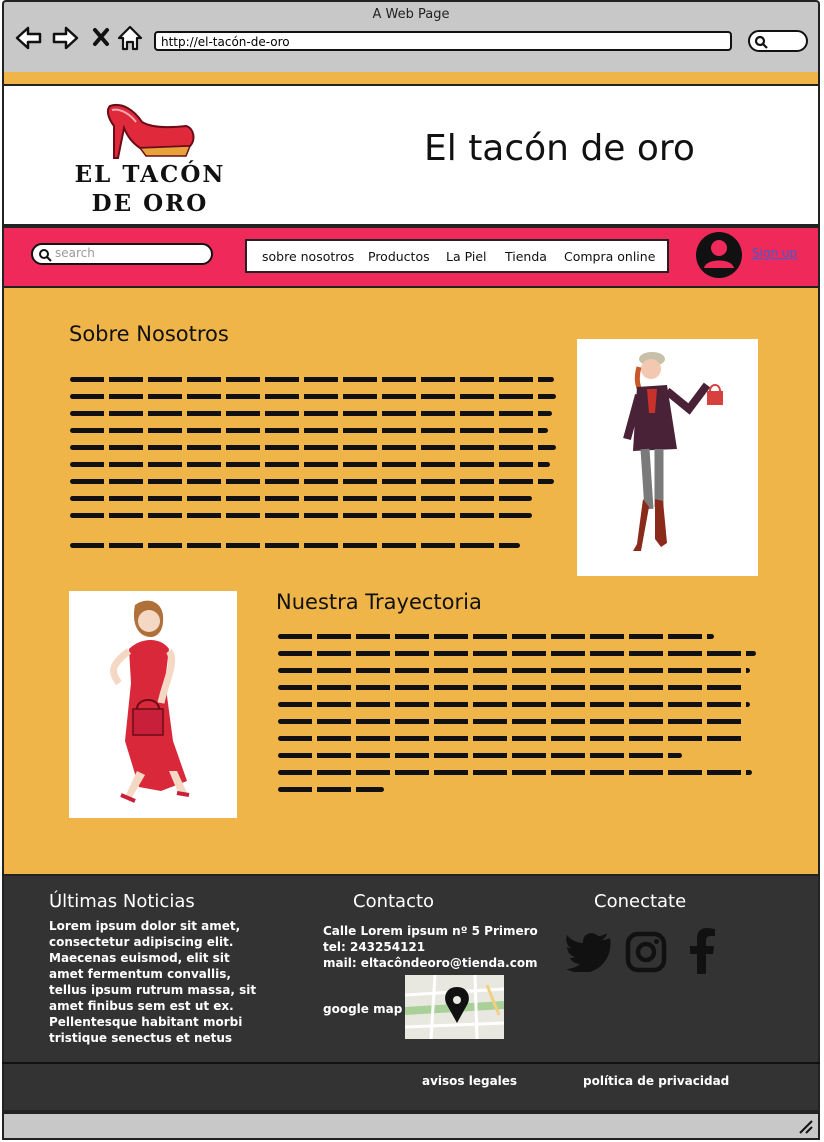  I want to click on menu-item-productos: Productos, so click(399, 256).